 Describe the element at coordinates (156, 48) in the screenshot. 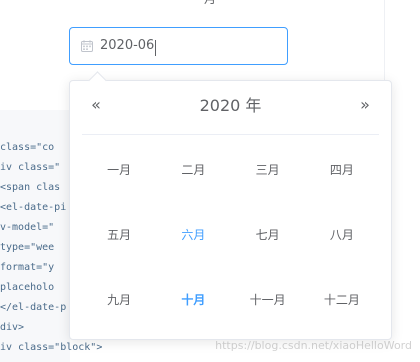

I see `text-caret` at that location.